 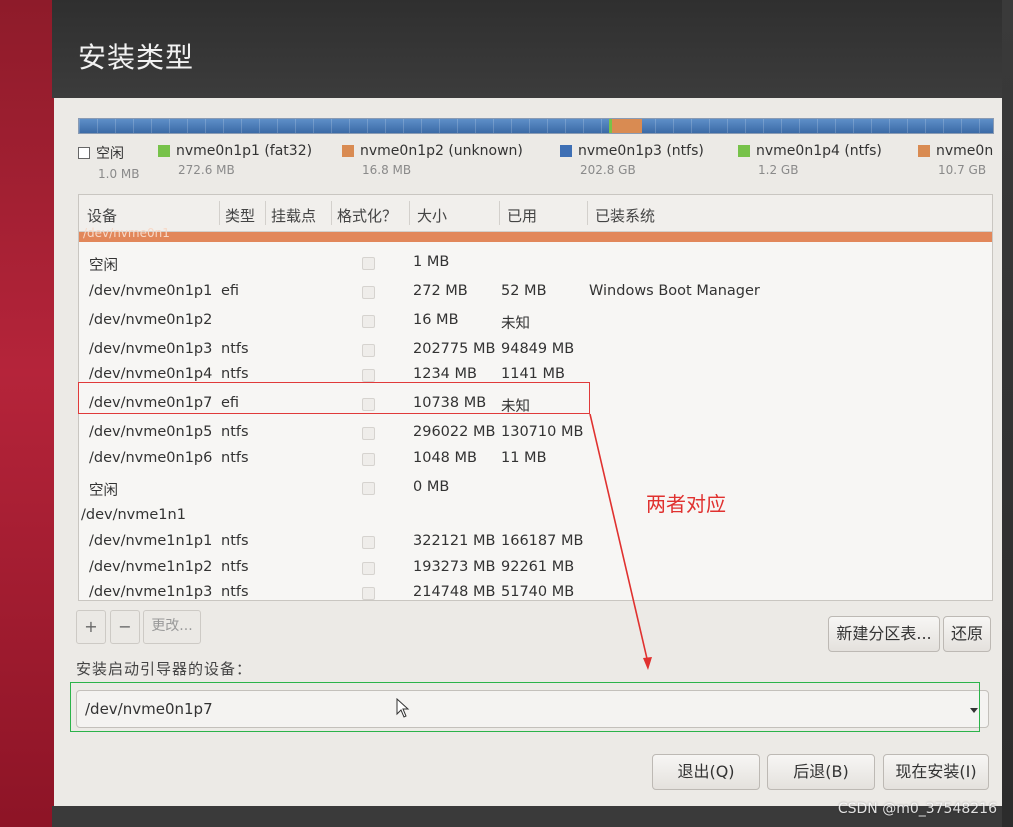 What do you see at coordinates (367, 215) in the screenshot?
I see `col-header-format: 格式化？` at bounding box center [367, 215].